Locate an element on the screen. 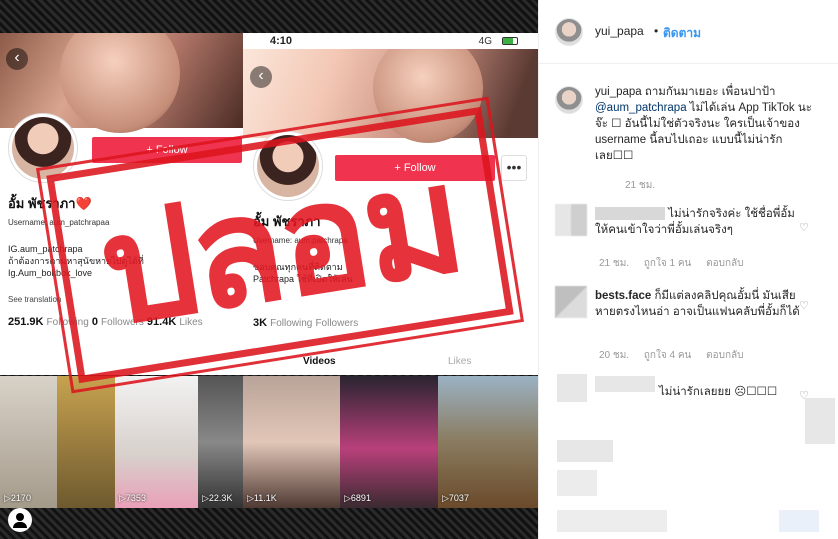 This screenshot has width=838, height=539. comment-time: 20 ชม. is located at coordinates (614, 355).